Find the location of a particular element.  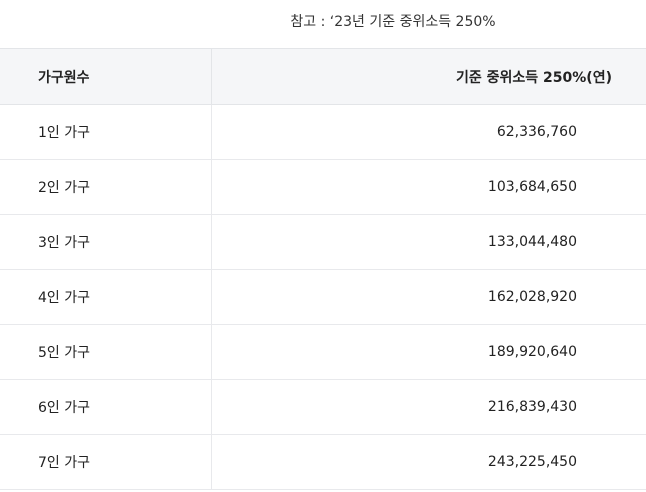

table-row: 4인 가구 162,028,920 is located at coordinates (323, 297).